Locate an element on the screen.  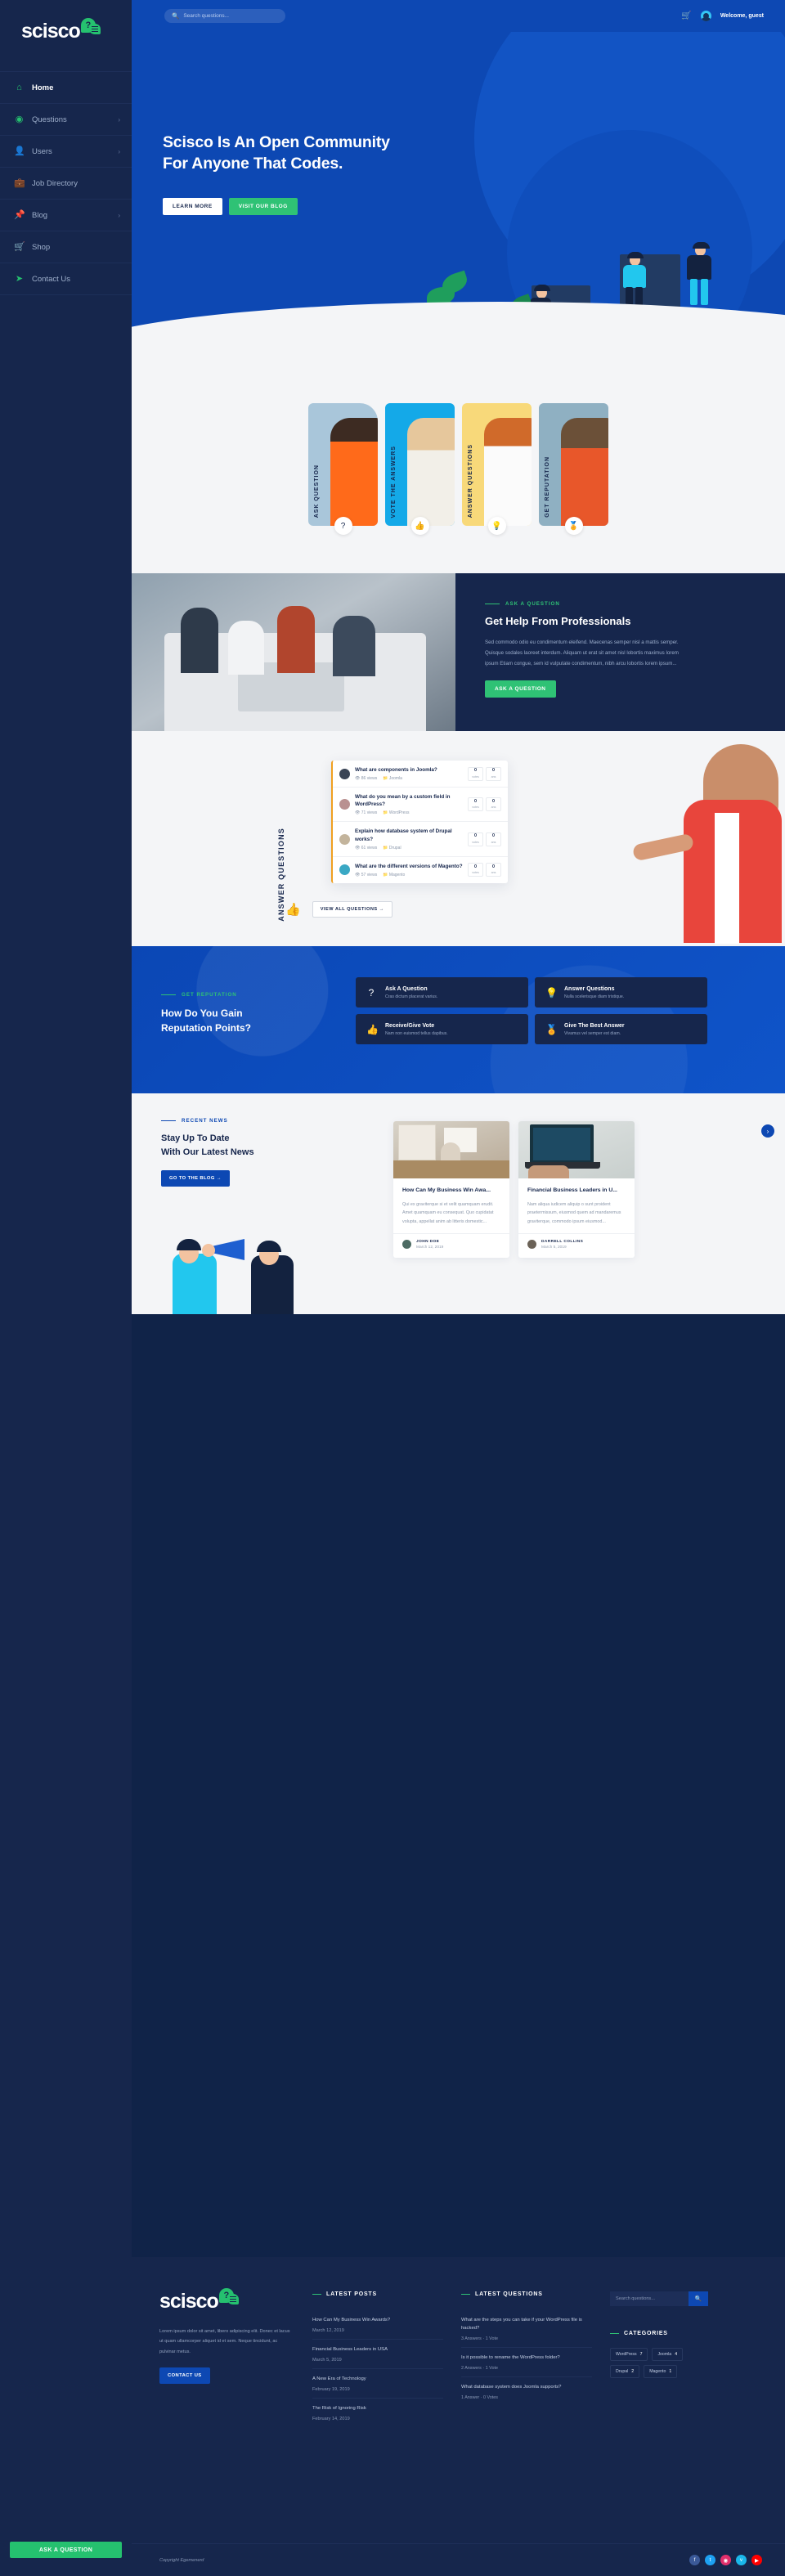
footer-search-button: 🔍 is located at coordinates (698, 2298).